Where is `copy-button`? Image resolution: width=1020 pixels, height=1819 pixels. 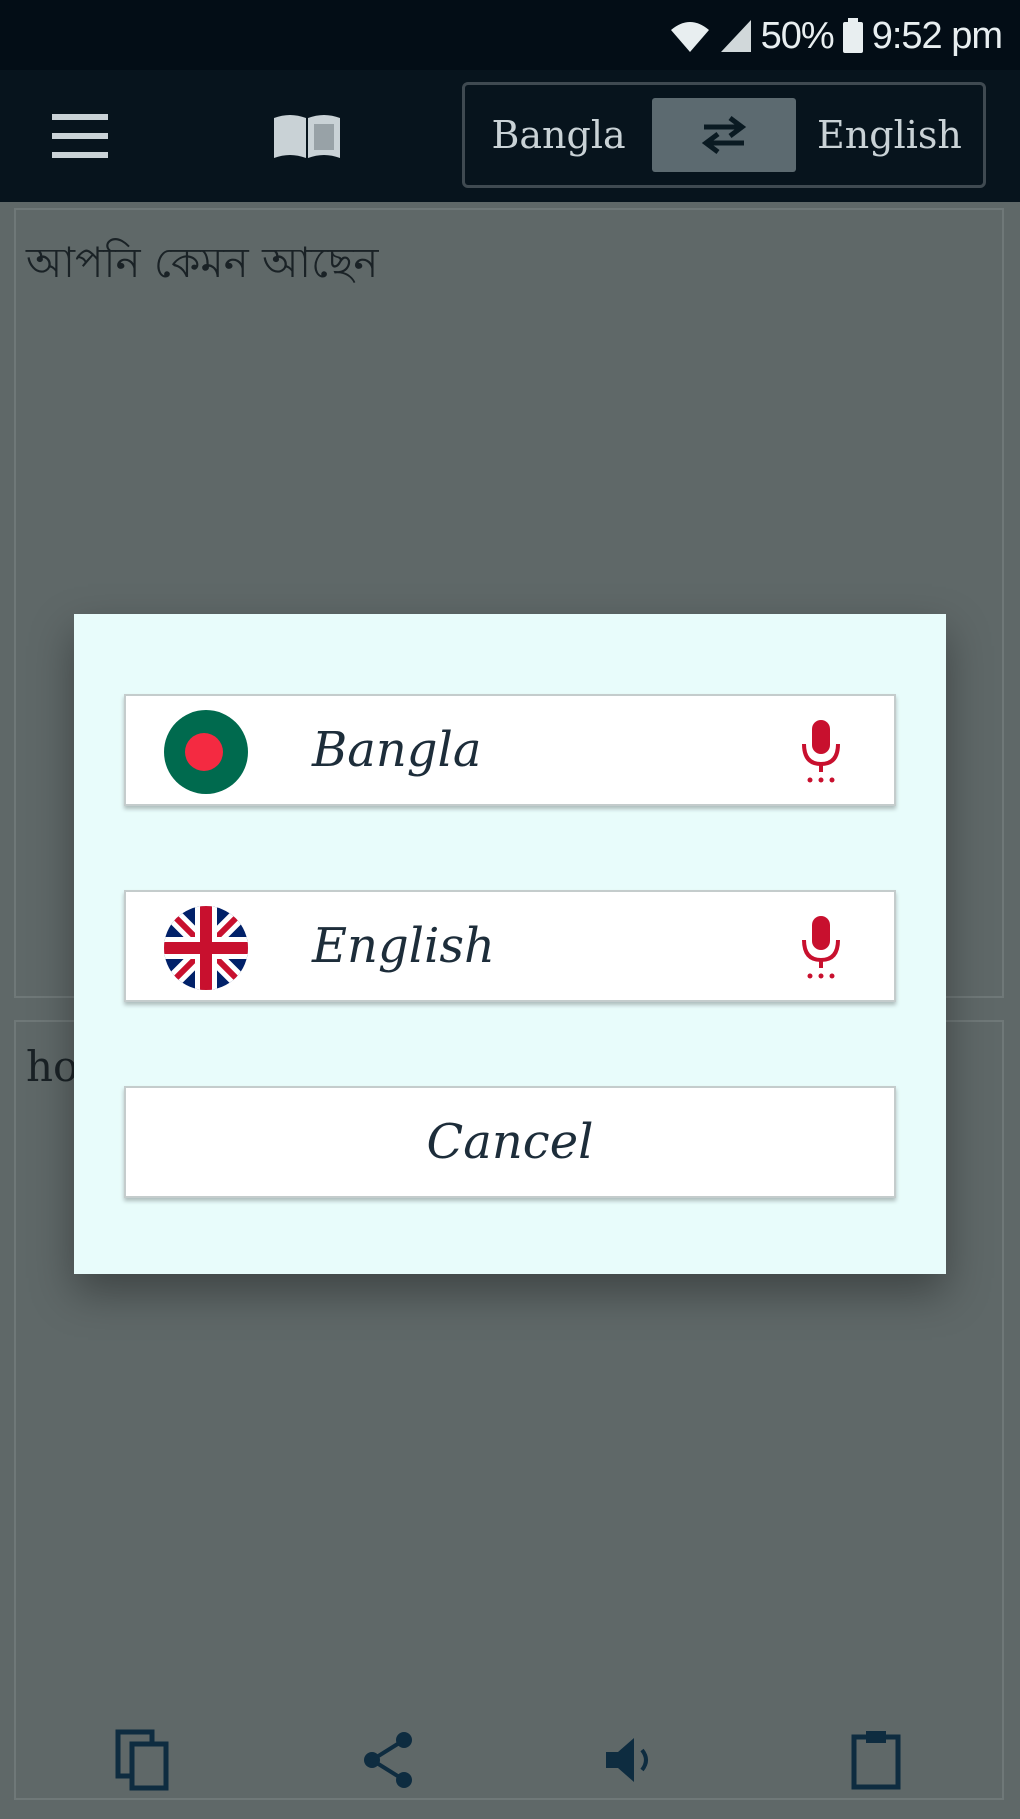
copy-button is located at coordinates (142, 1760).